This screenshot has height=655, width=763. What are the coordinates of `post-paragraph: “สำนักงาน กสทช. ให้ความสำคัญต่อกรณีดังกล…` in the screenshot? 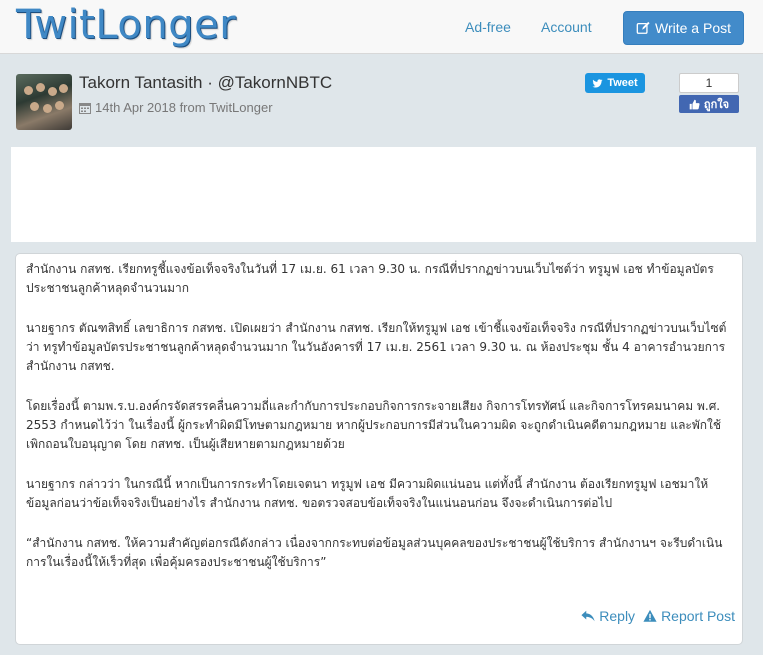 It's located at (374, 552).